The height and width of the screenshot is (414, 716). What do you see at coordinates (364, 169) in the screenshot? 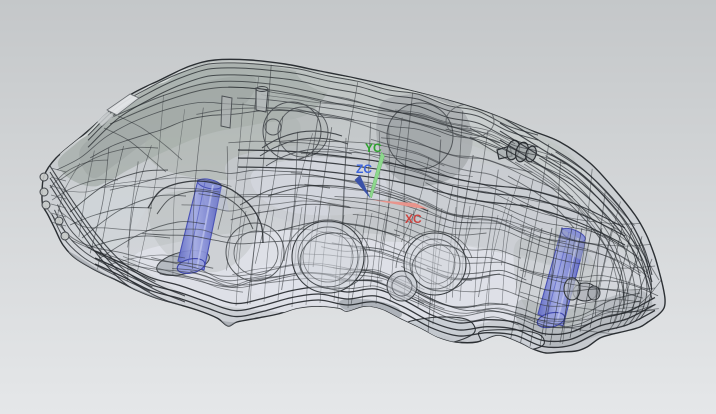
I see `svg-text: ZC` at bounding box center [364, 169].